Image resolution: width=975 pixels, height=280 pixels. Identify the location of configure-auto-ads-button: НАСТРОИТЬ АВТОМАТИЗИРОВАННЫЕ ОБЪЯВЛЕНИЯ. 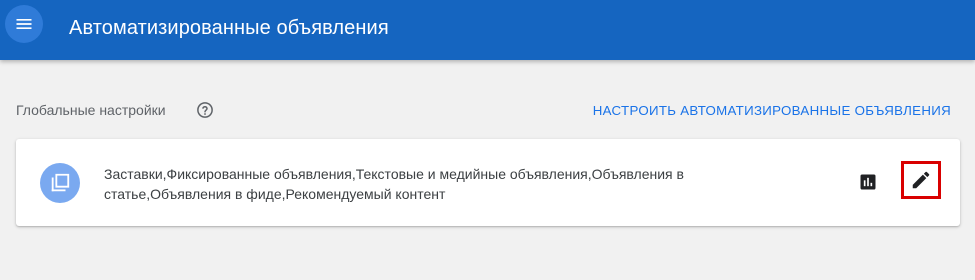
(772, 110).